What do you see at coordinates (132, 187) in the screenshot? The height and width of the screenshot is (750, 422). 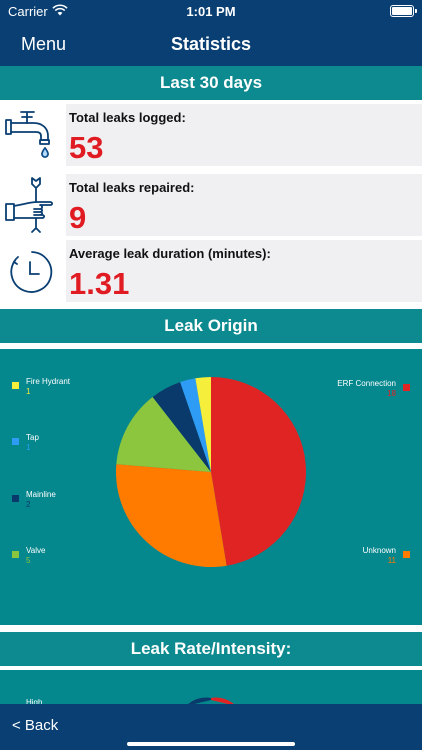 I see `stat-label: Total leaks repaired:` at bounding box center [132, 187].